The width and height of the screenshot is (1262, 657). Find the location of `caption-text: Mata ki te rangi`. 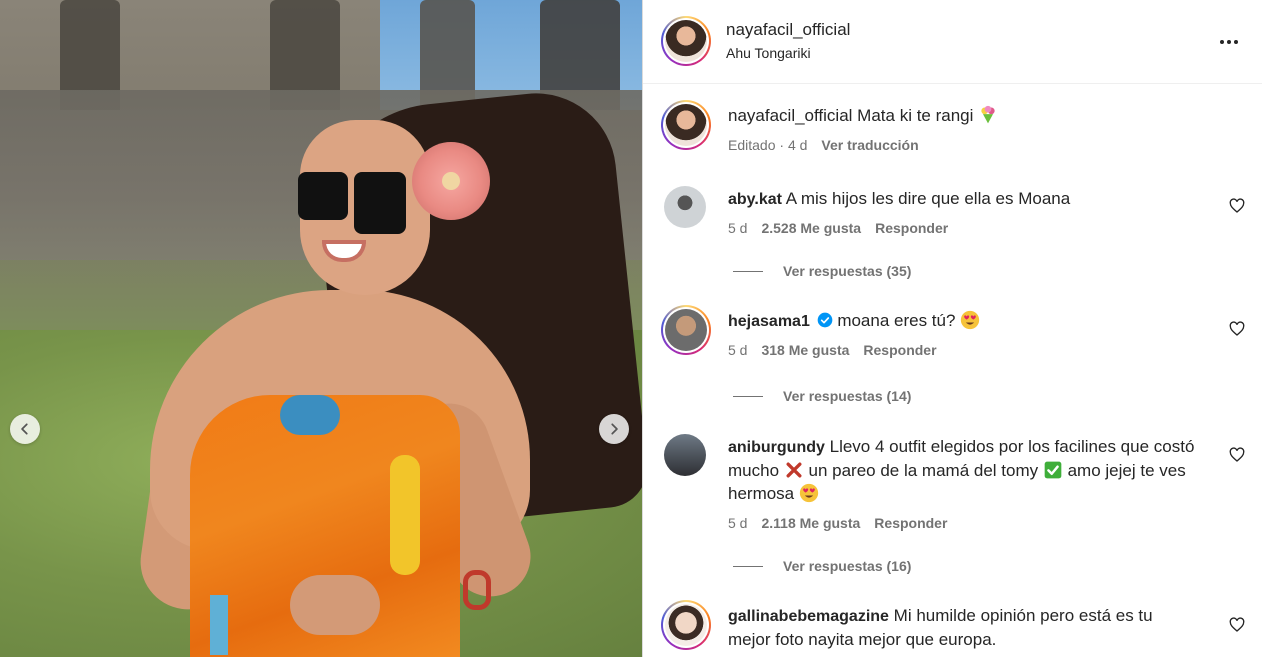

caption-text: Mata ki te rangi is located at coordinates (915, 115).